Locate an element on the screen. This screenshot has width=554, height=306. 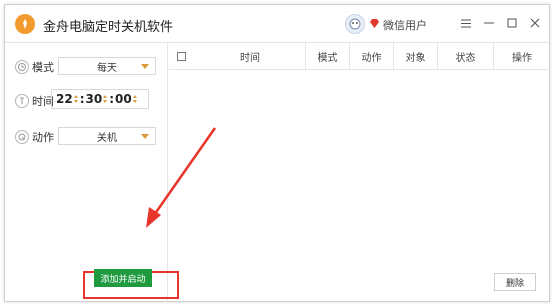
annotation-arrow is located at coordinates (181, 177).